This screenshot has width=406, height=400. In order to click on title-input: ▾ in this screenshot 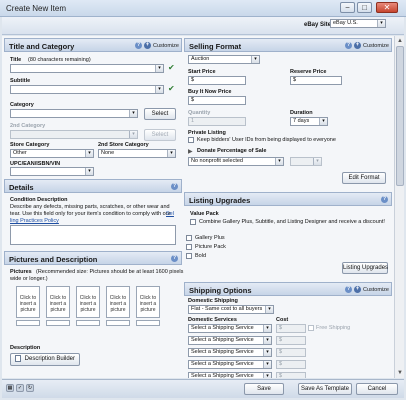, I will do `click(87, 68)`.